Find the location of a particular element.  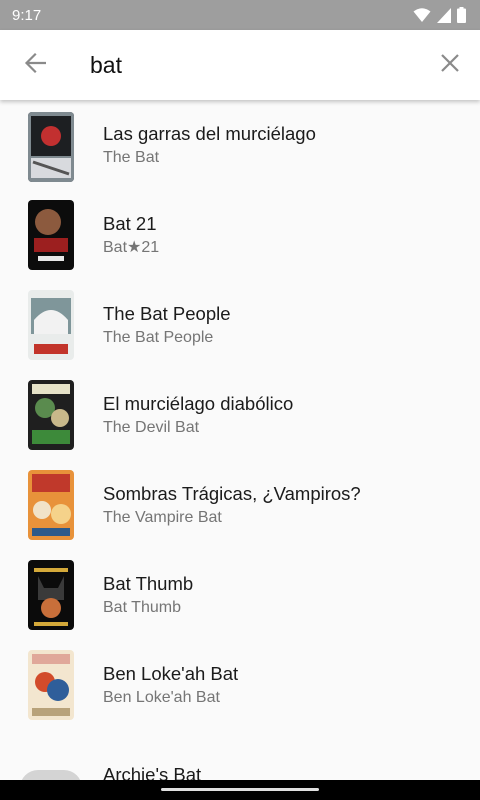

result-text: Bat Thumb Bat Thumb is located at coordinates (148, 595).